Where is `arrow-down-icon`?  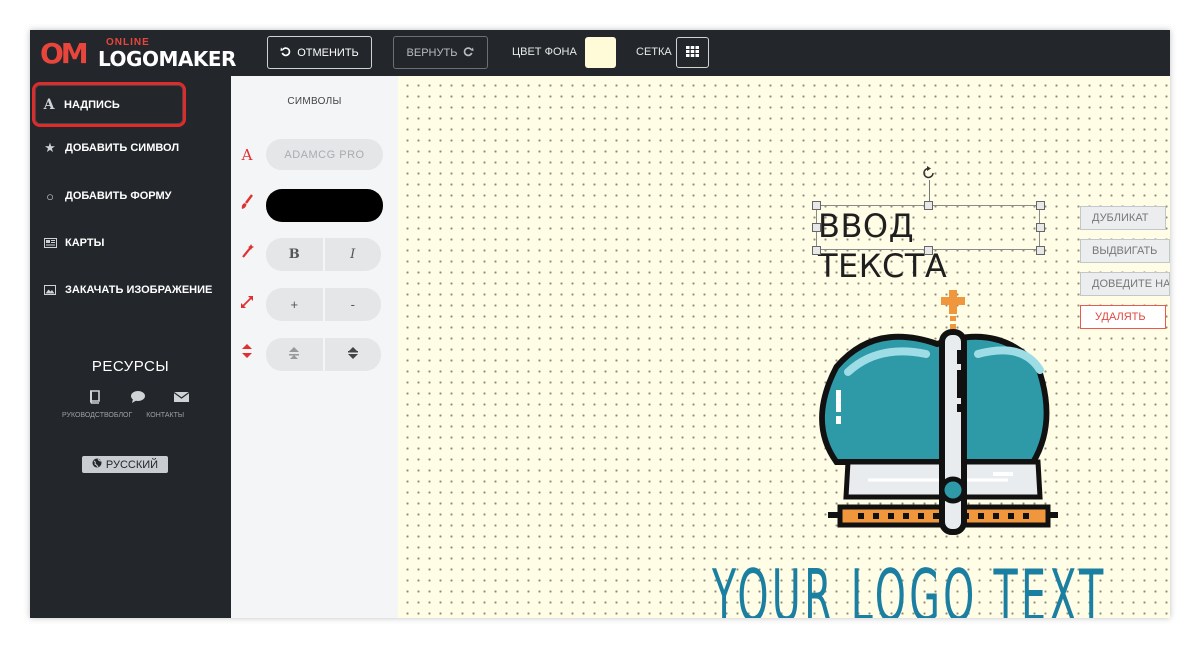 arrow-down-icon is located at coordinates (353, 354).